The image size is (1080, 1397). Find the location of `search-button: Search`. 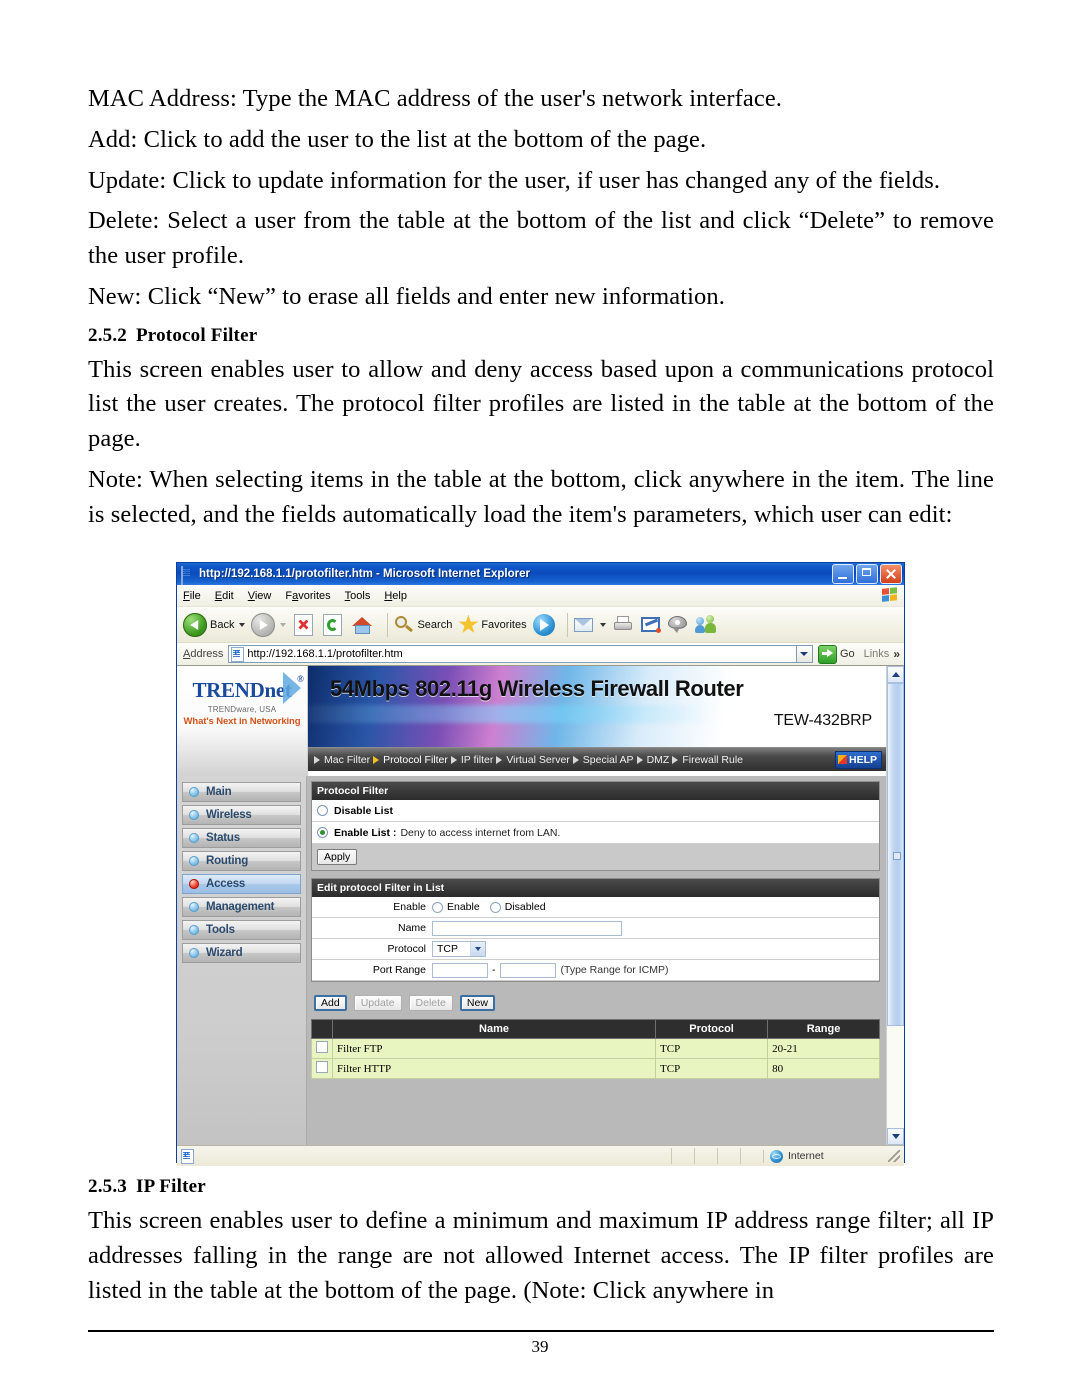

search-button: Search is located at coordinates (423, 625).